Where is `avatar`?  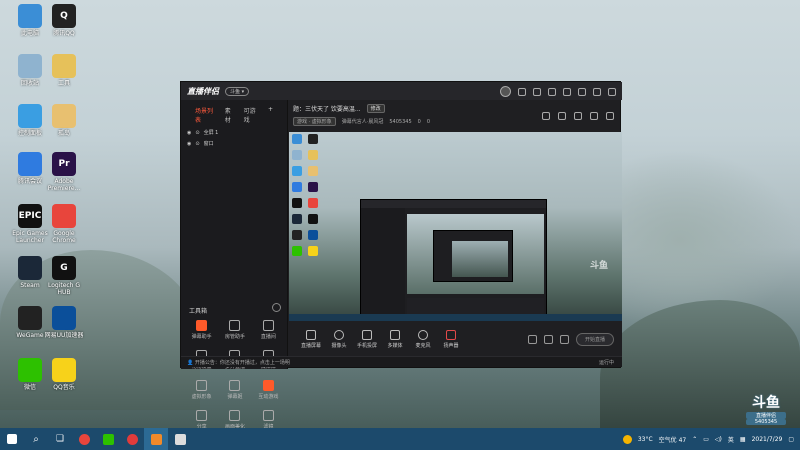 avatar is located at coordinates (505, 91).